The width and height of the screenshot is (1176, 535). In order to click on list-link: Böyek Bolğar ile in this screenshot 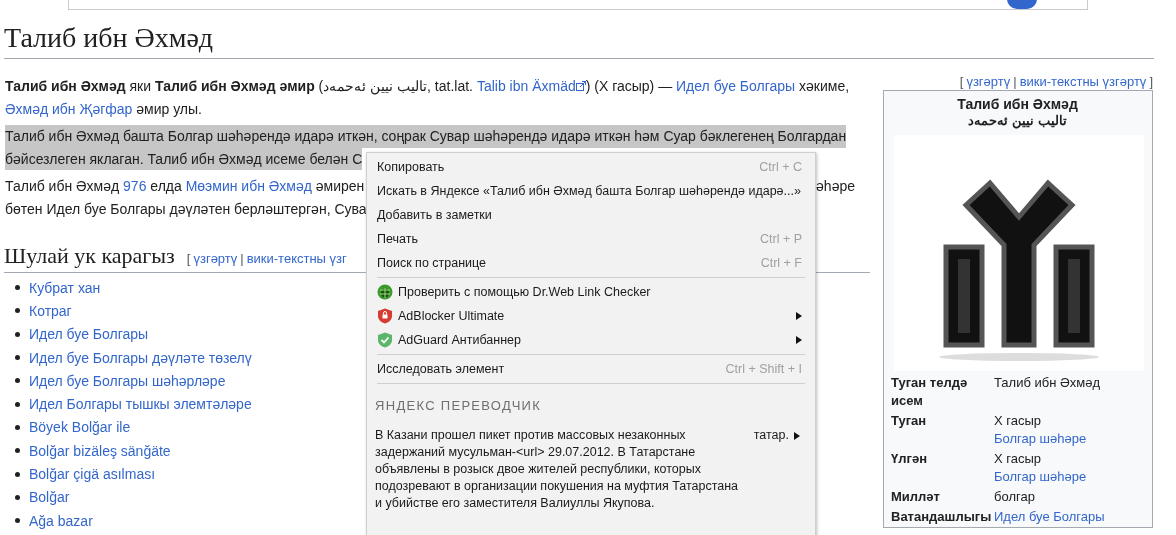, I will do `click(80, 427)`.